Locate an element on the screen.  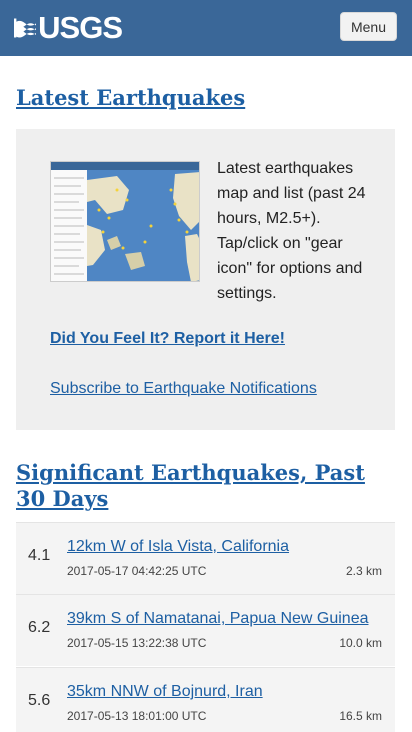
earthquake-magnitude: 5.6 is located at coordinates (39, 700).